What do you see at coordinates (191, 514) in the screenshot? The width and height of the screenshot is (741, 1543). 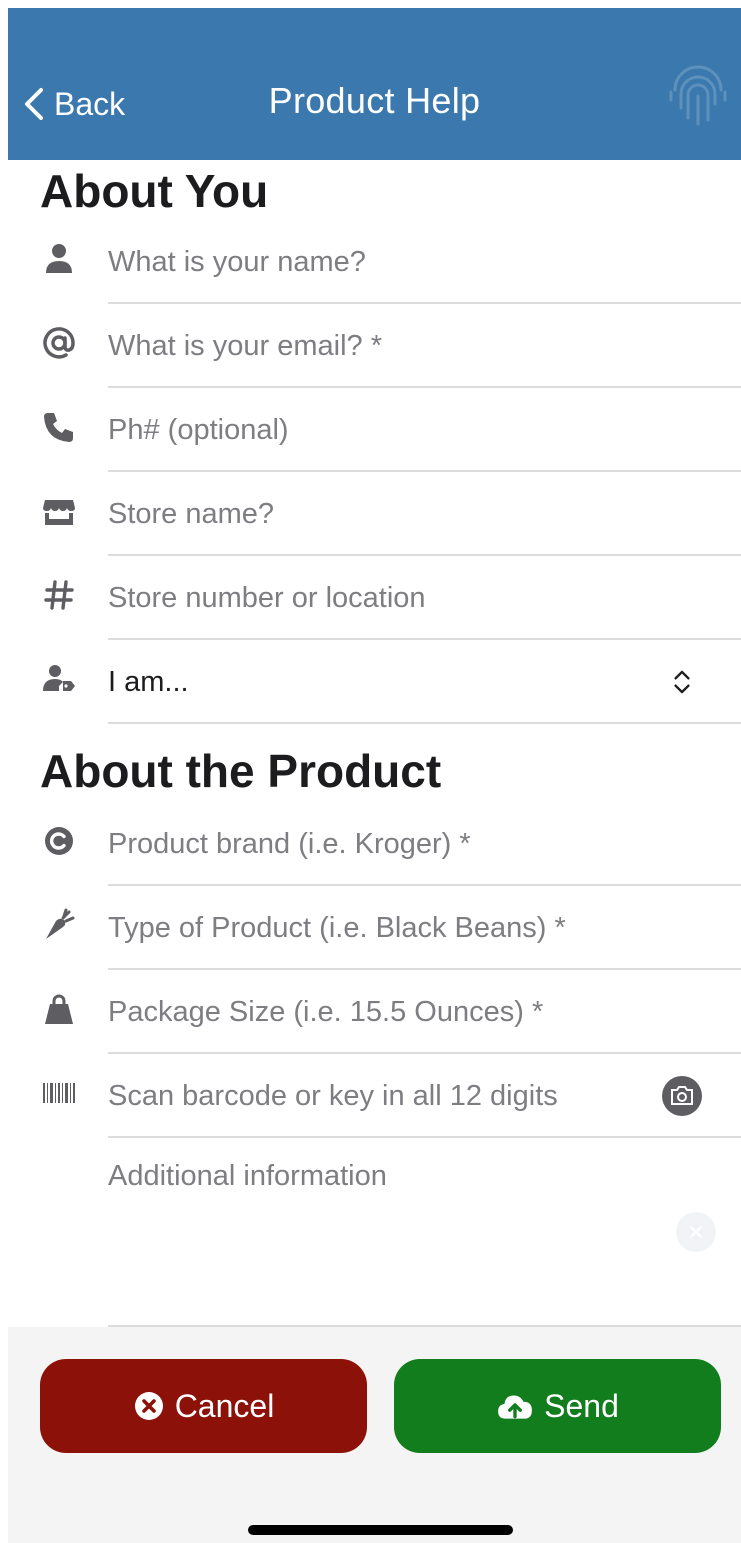 I see `store-name-placeholder: Store name?` at bounding box center [191, 514].